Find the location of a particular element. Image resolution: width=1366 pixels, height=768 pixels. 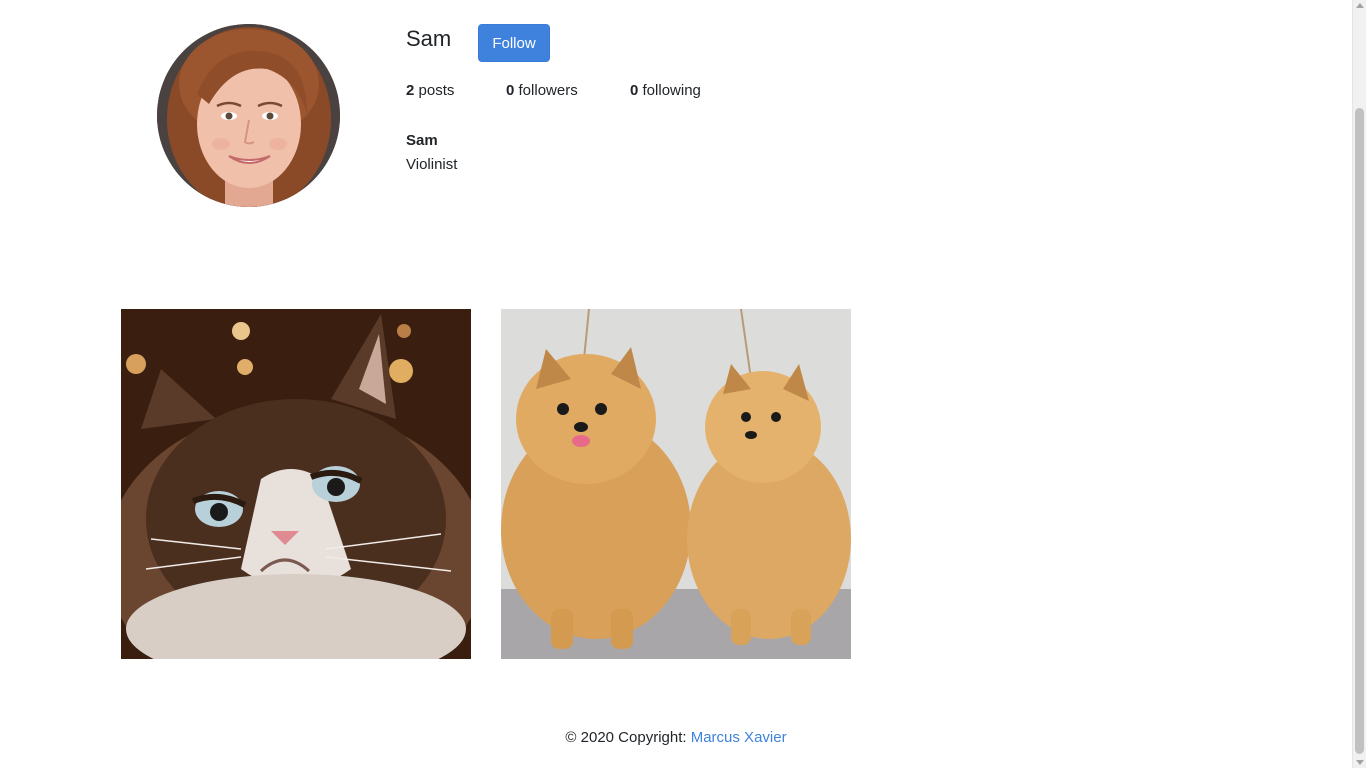

copyright-text: © 2020 Copyright: is located at coordinates (628, 737).